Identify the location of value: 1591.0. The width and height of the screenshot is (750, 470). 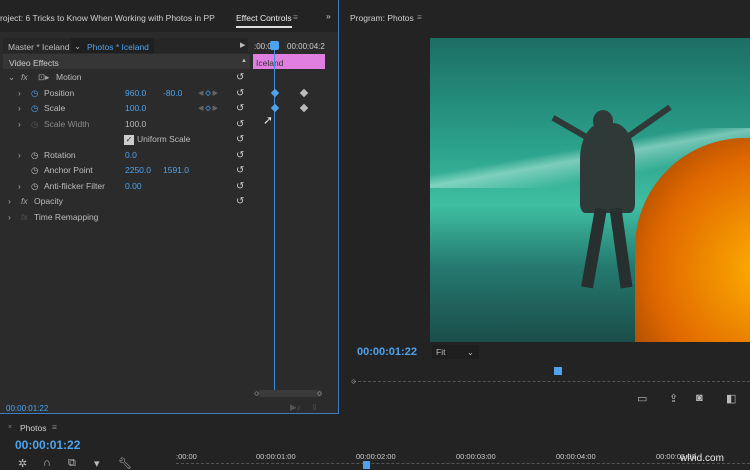
(176, 171).